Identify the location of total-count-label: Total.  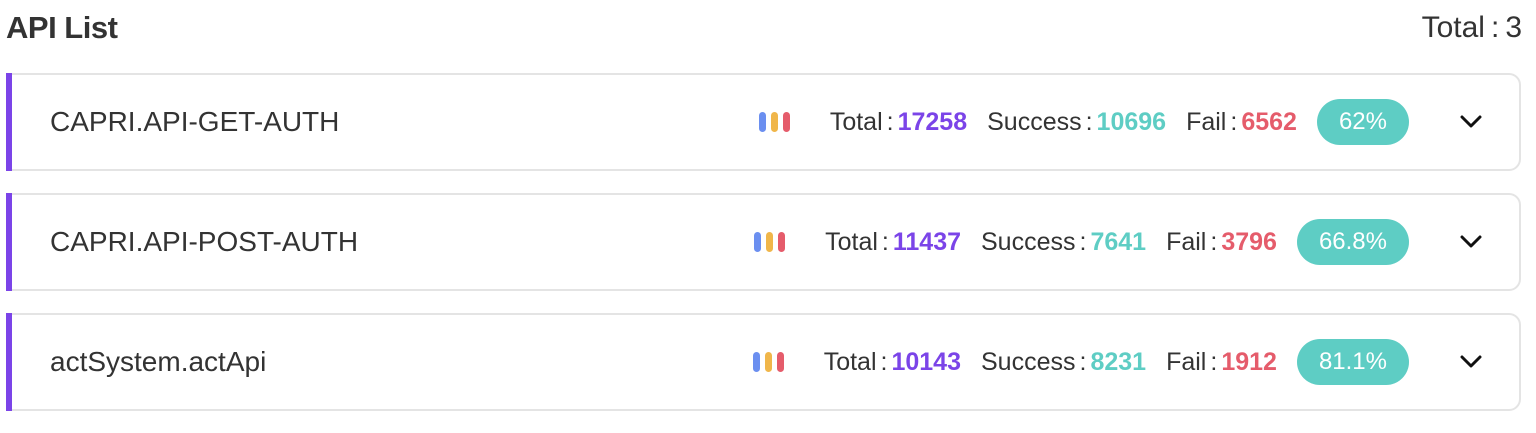
(1453, 27).